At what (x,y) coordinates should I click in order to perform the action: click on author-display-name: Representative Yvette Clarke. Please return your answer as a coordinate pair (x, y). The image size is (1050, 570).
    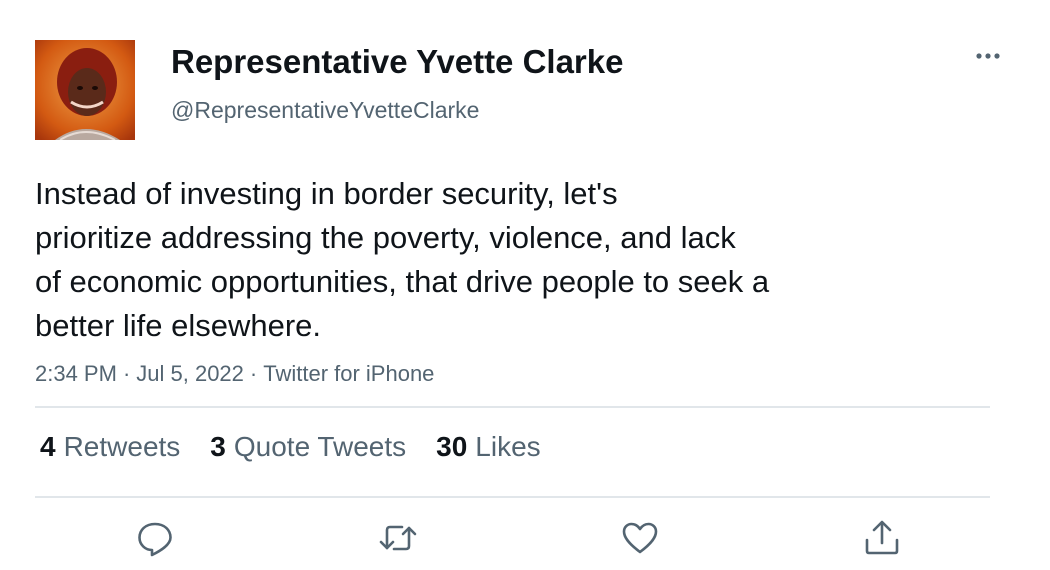
    Looking at the image, I should click on (397, 62).